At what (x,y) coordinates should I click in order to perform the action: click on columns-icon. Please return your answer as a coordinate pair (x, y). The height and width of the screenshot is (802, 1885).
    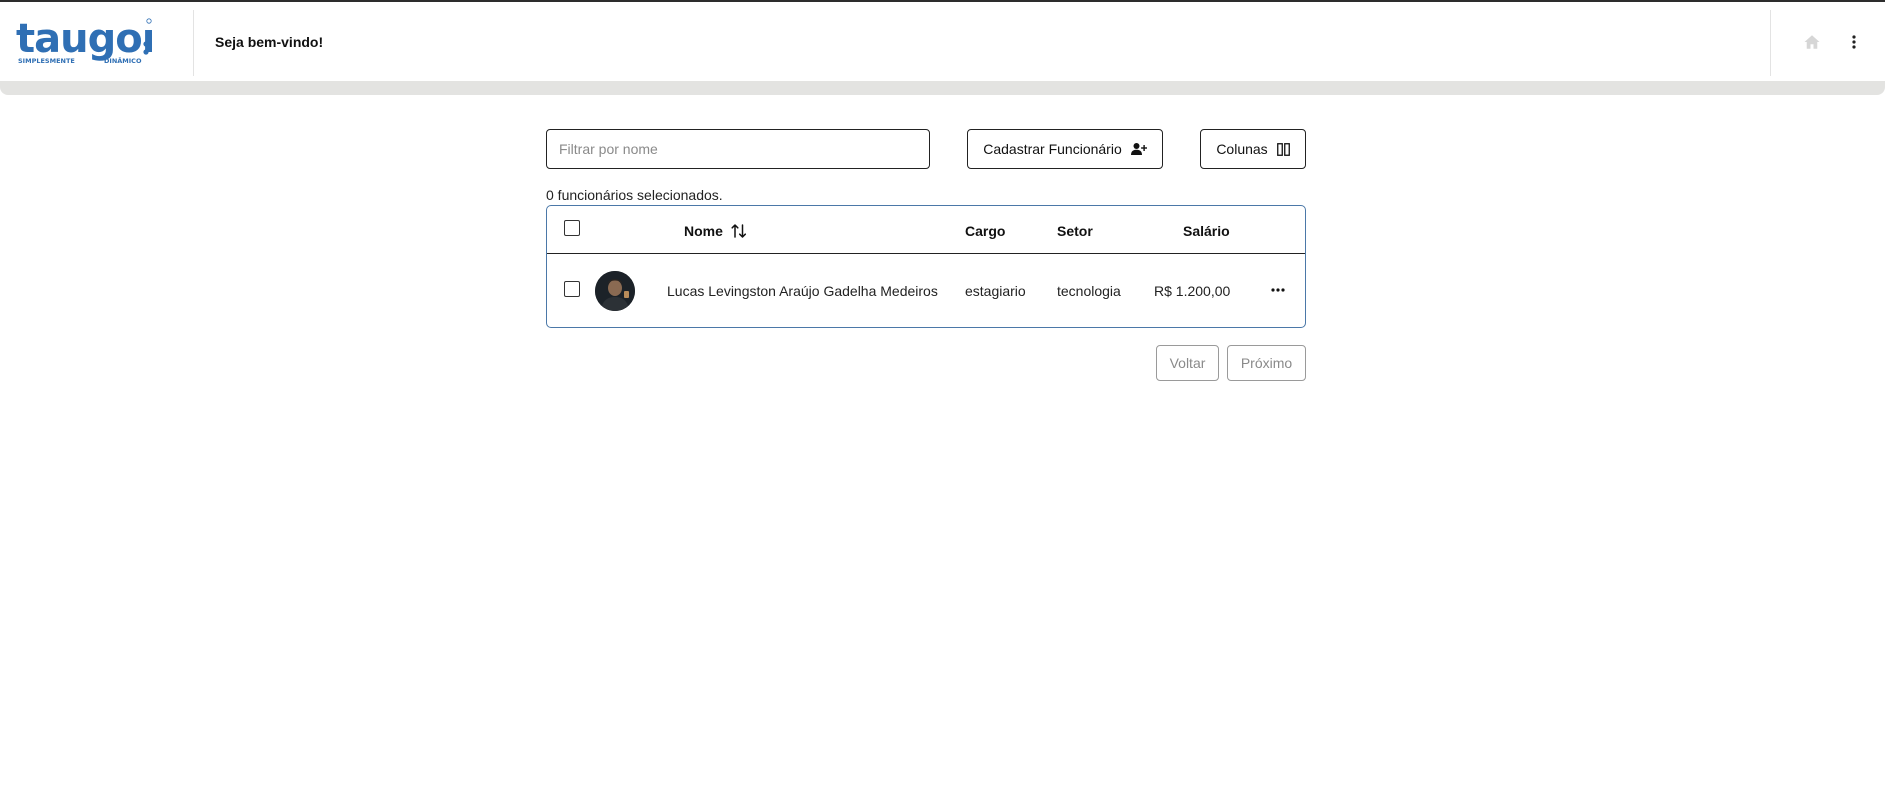
    Looking at the image, I should click on (1283, 149).